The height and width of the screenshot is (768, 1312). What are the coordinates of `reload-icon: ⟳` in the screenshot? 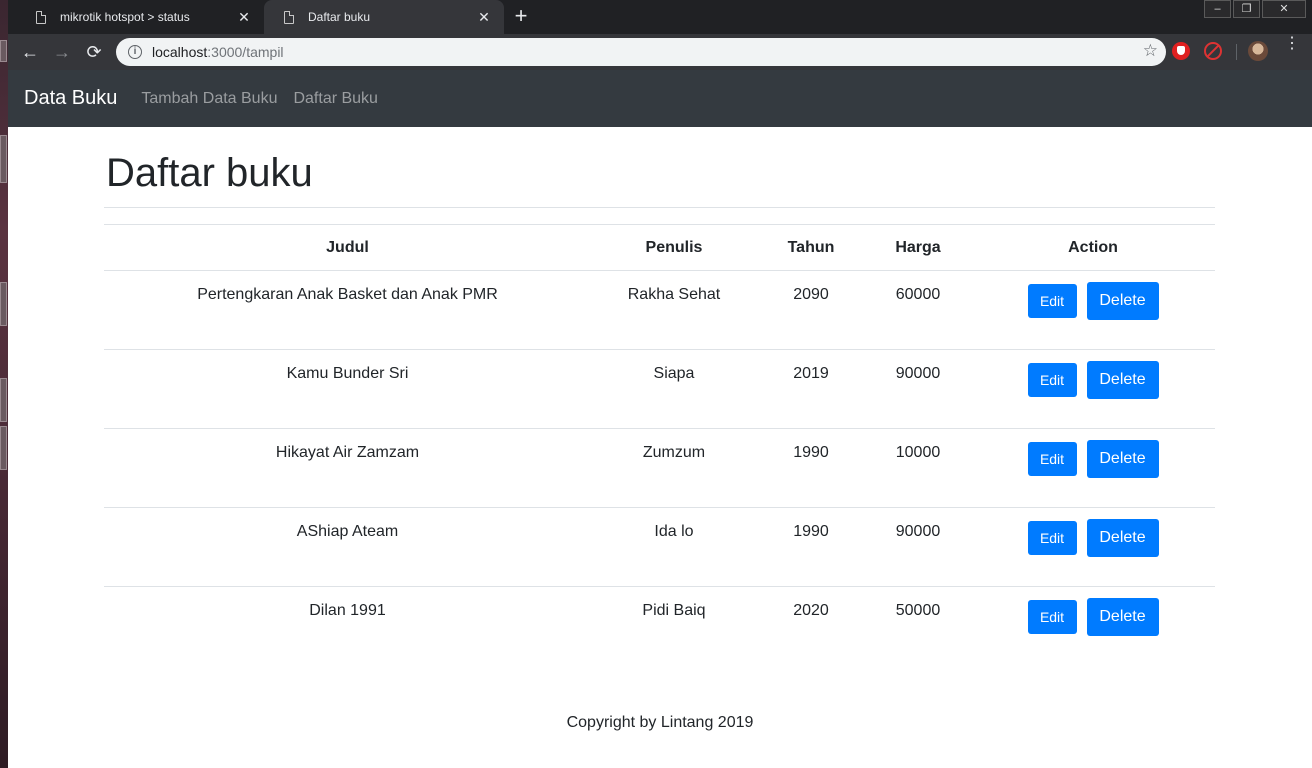 It's located at (94, 52).